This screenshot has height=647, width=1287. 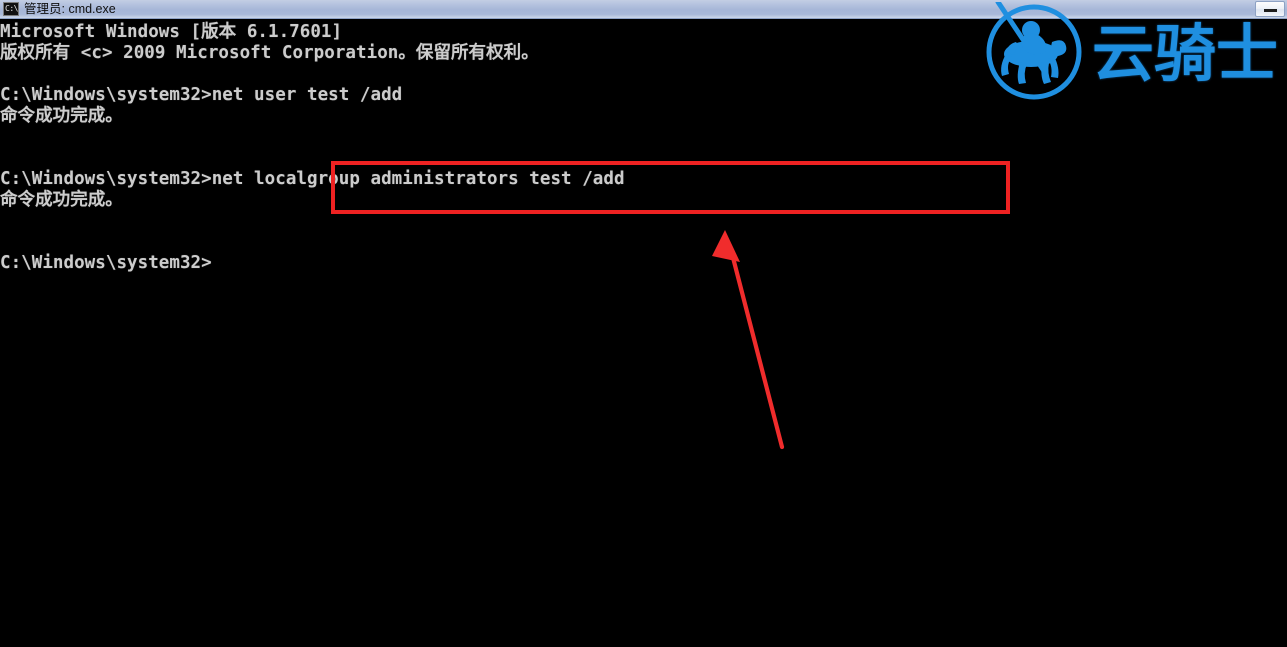 What do you see at coordinates (11, 9) in the screenshot?
I see `cmd-icon: C:\` at bounding box center [11, 9].